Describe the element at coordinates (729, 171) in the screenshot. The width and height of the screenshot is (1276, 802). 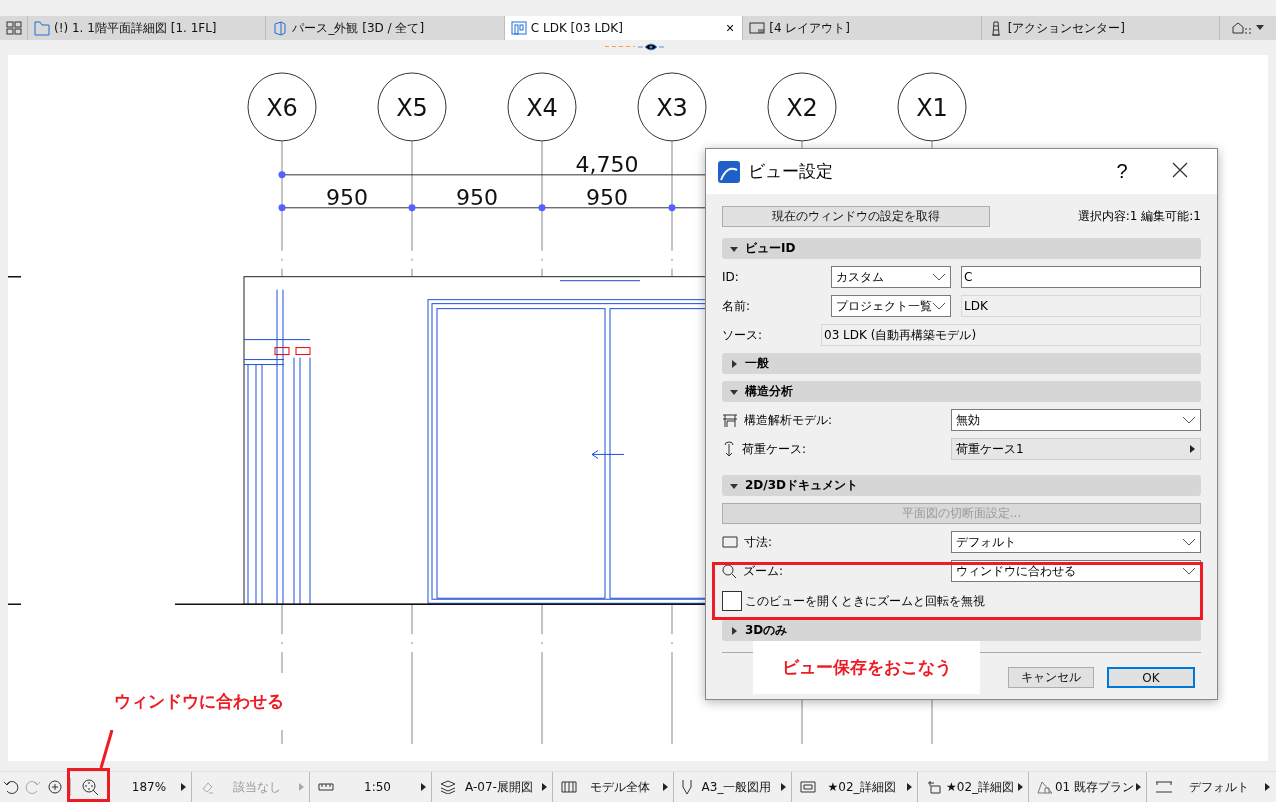
I see `app-logo-icon` at that location.